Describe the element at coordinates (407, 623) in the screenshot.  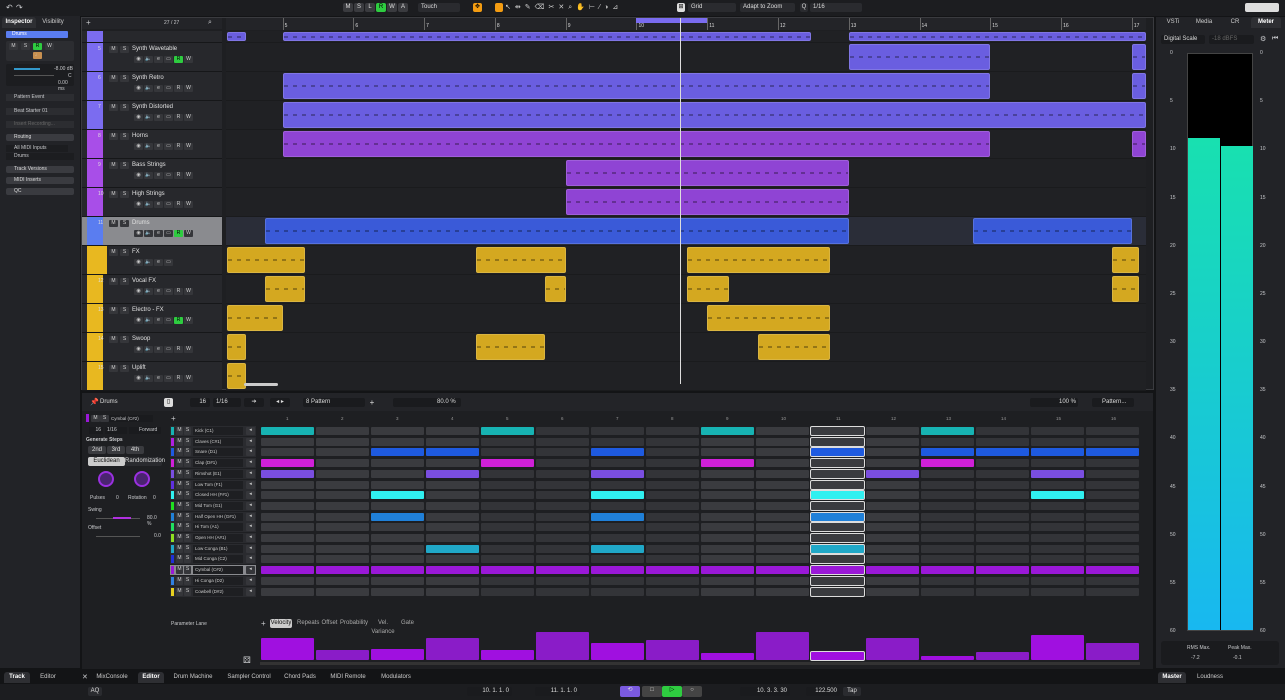
I see `param-tab-gate: Gate` at that location.